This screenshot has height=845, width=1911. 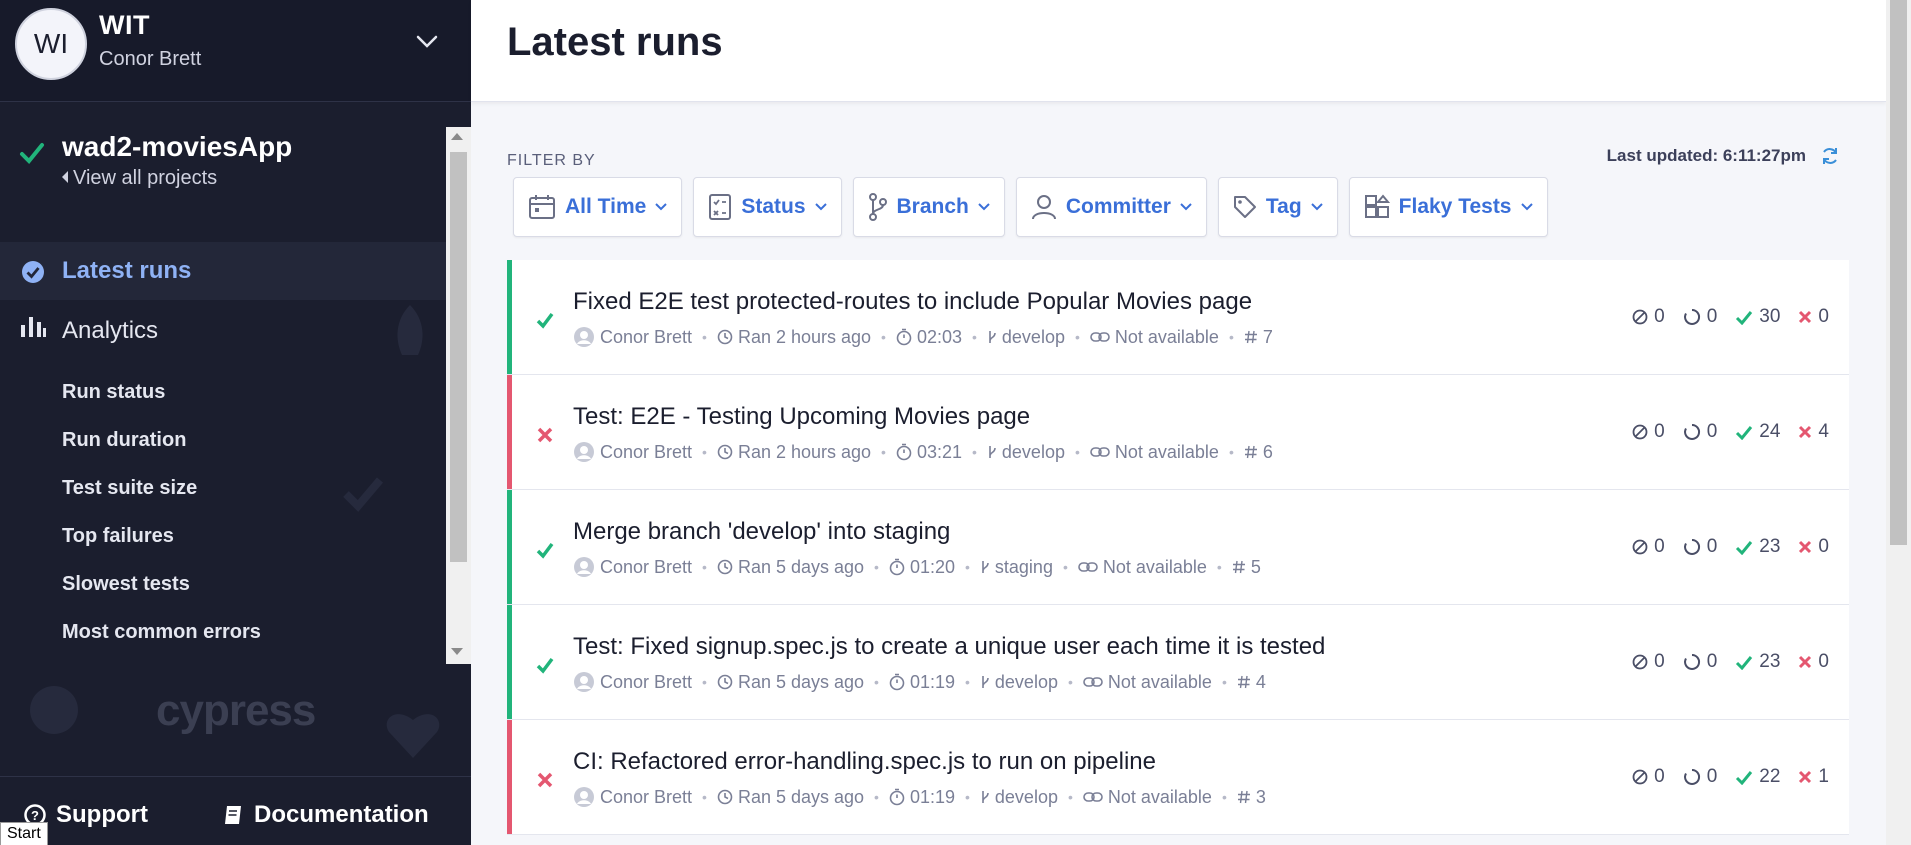 I want to click on main-scrollbar-thumb, so click(x=1898, y=272).